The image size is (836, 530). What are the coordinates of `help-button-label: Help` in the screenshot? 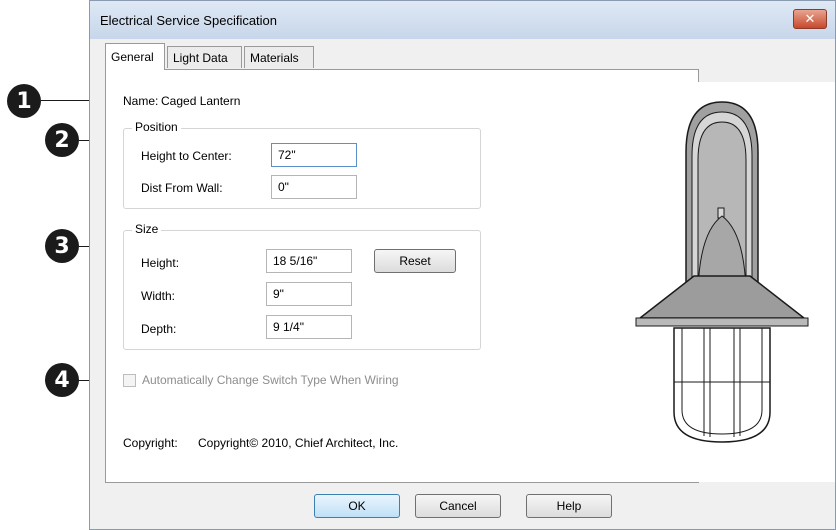 It's located at (569, 506).